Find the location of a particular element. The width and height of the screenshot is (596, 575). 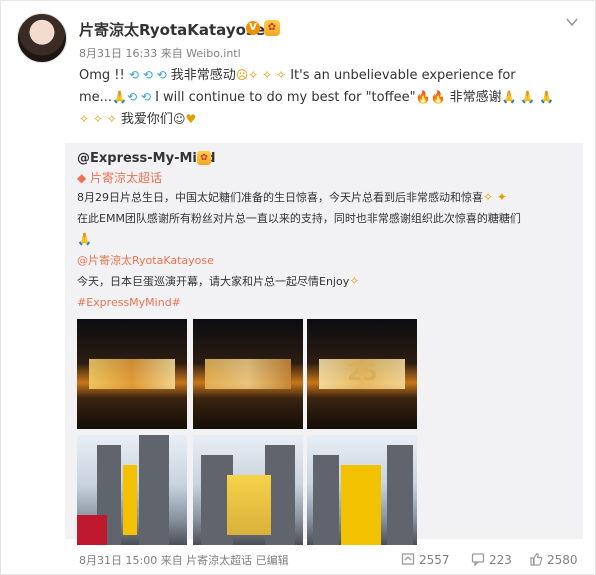

fire-emoji-icon: 🔥🔥 is located at coordinates (430, 97).